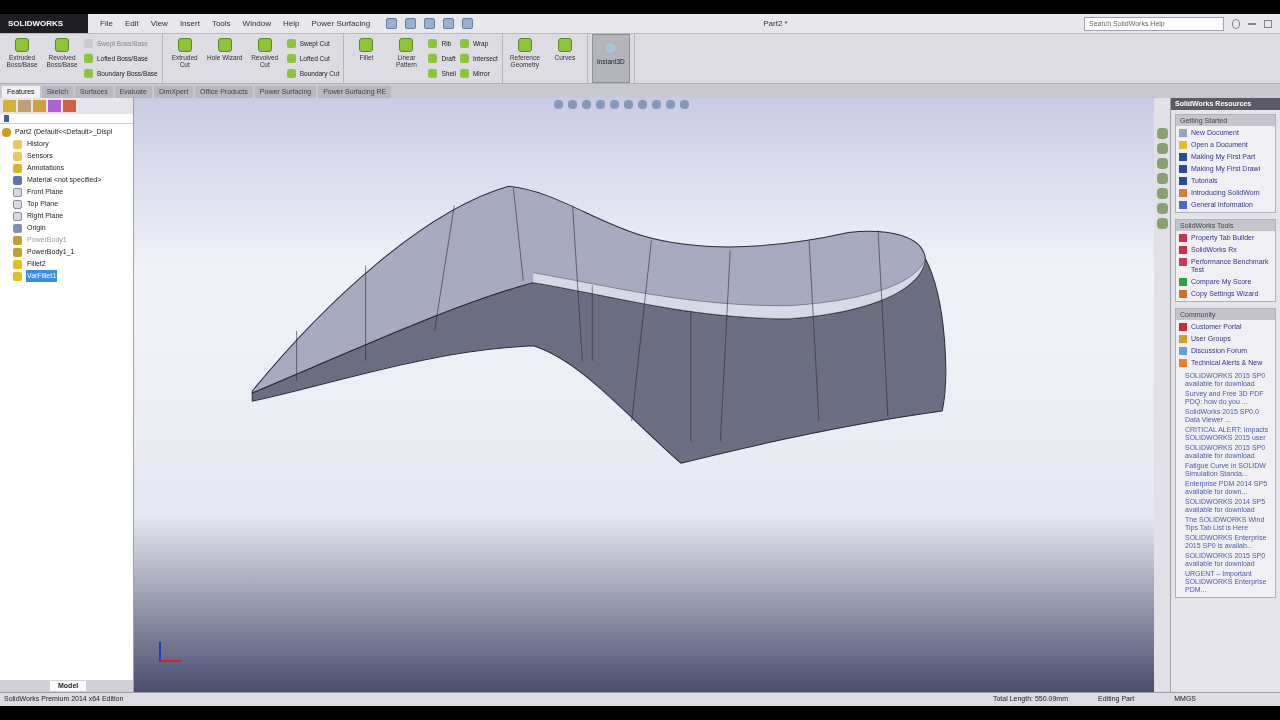 Image resolution: width=1280 pixels, height=720 pixels. I want to click on menu-item: Insert, so click(189, 23).